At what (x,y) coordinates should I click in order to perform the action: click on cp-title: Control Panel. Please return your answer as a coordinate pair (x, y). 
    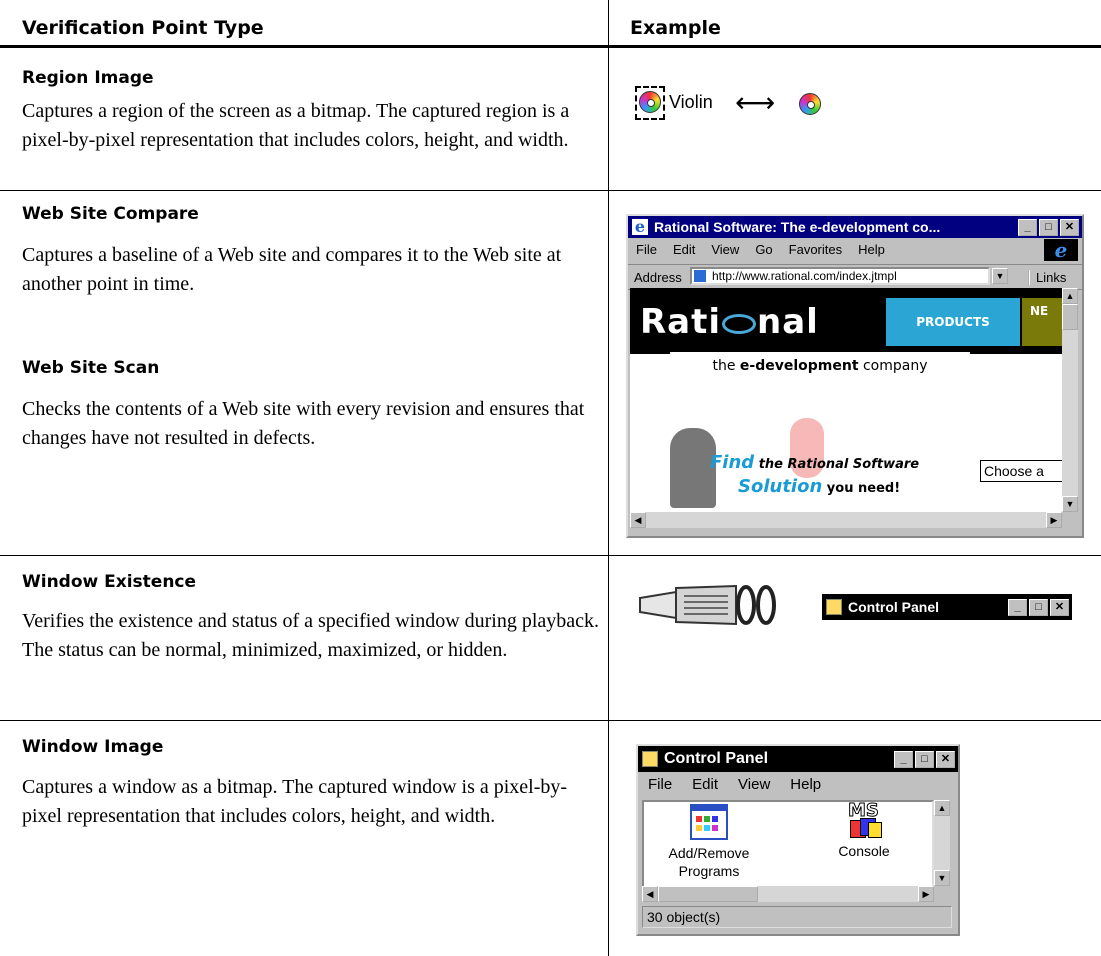
    Looking at the image, I should click on (716, 758).